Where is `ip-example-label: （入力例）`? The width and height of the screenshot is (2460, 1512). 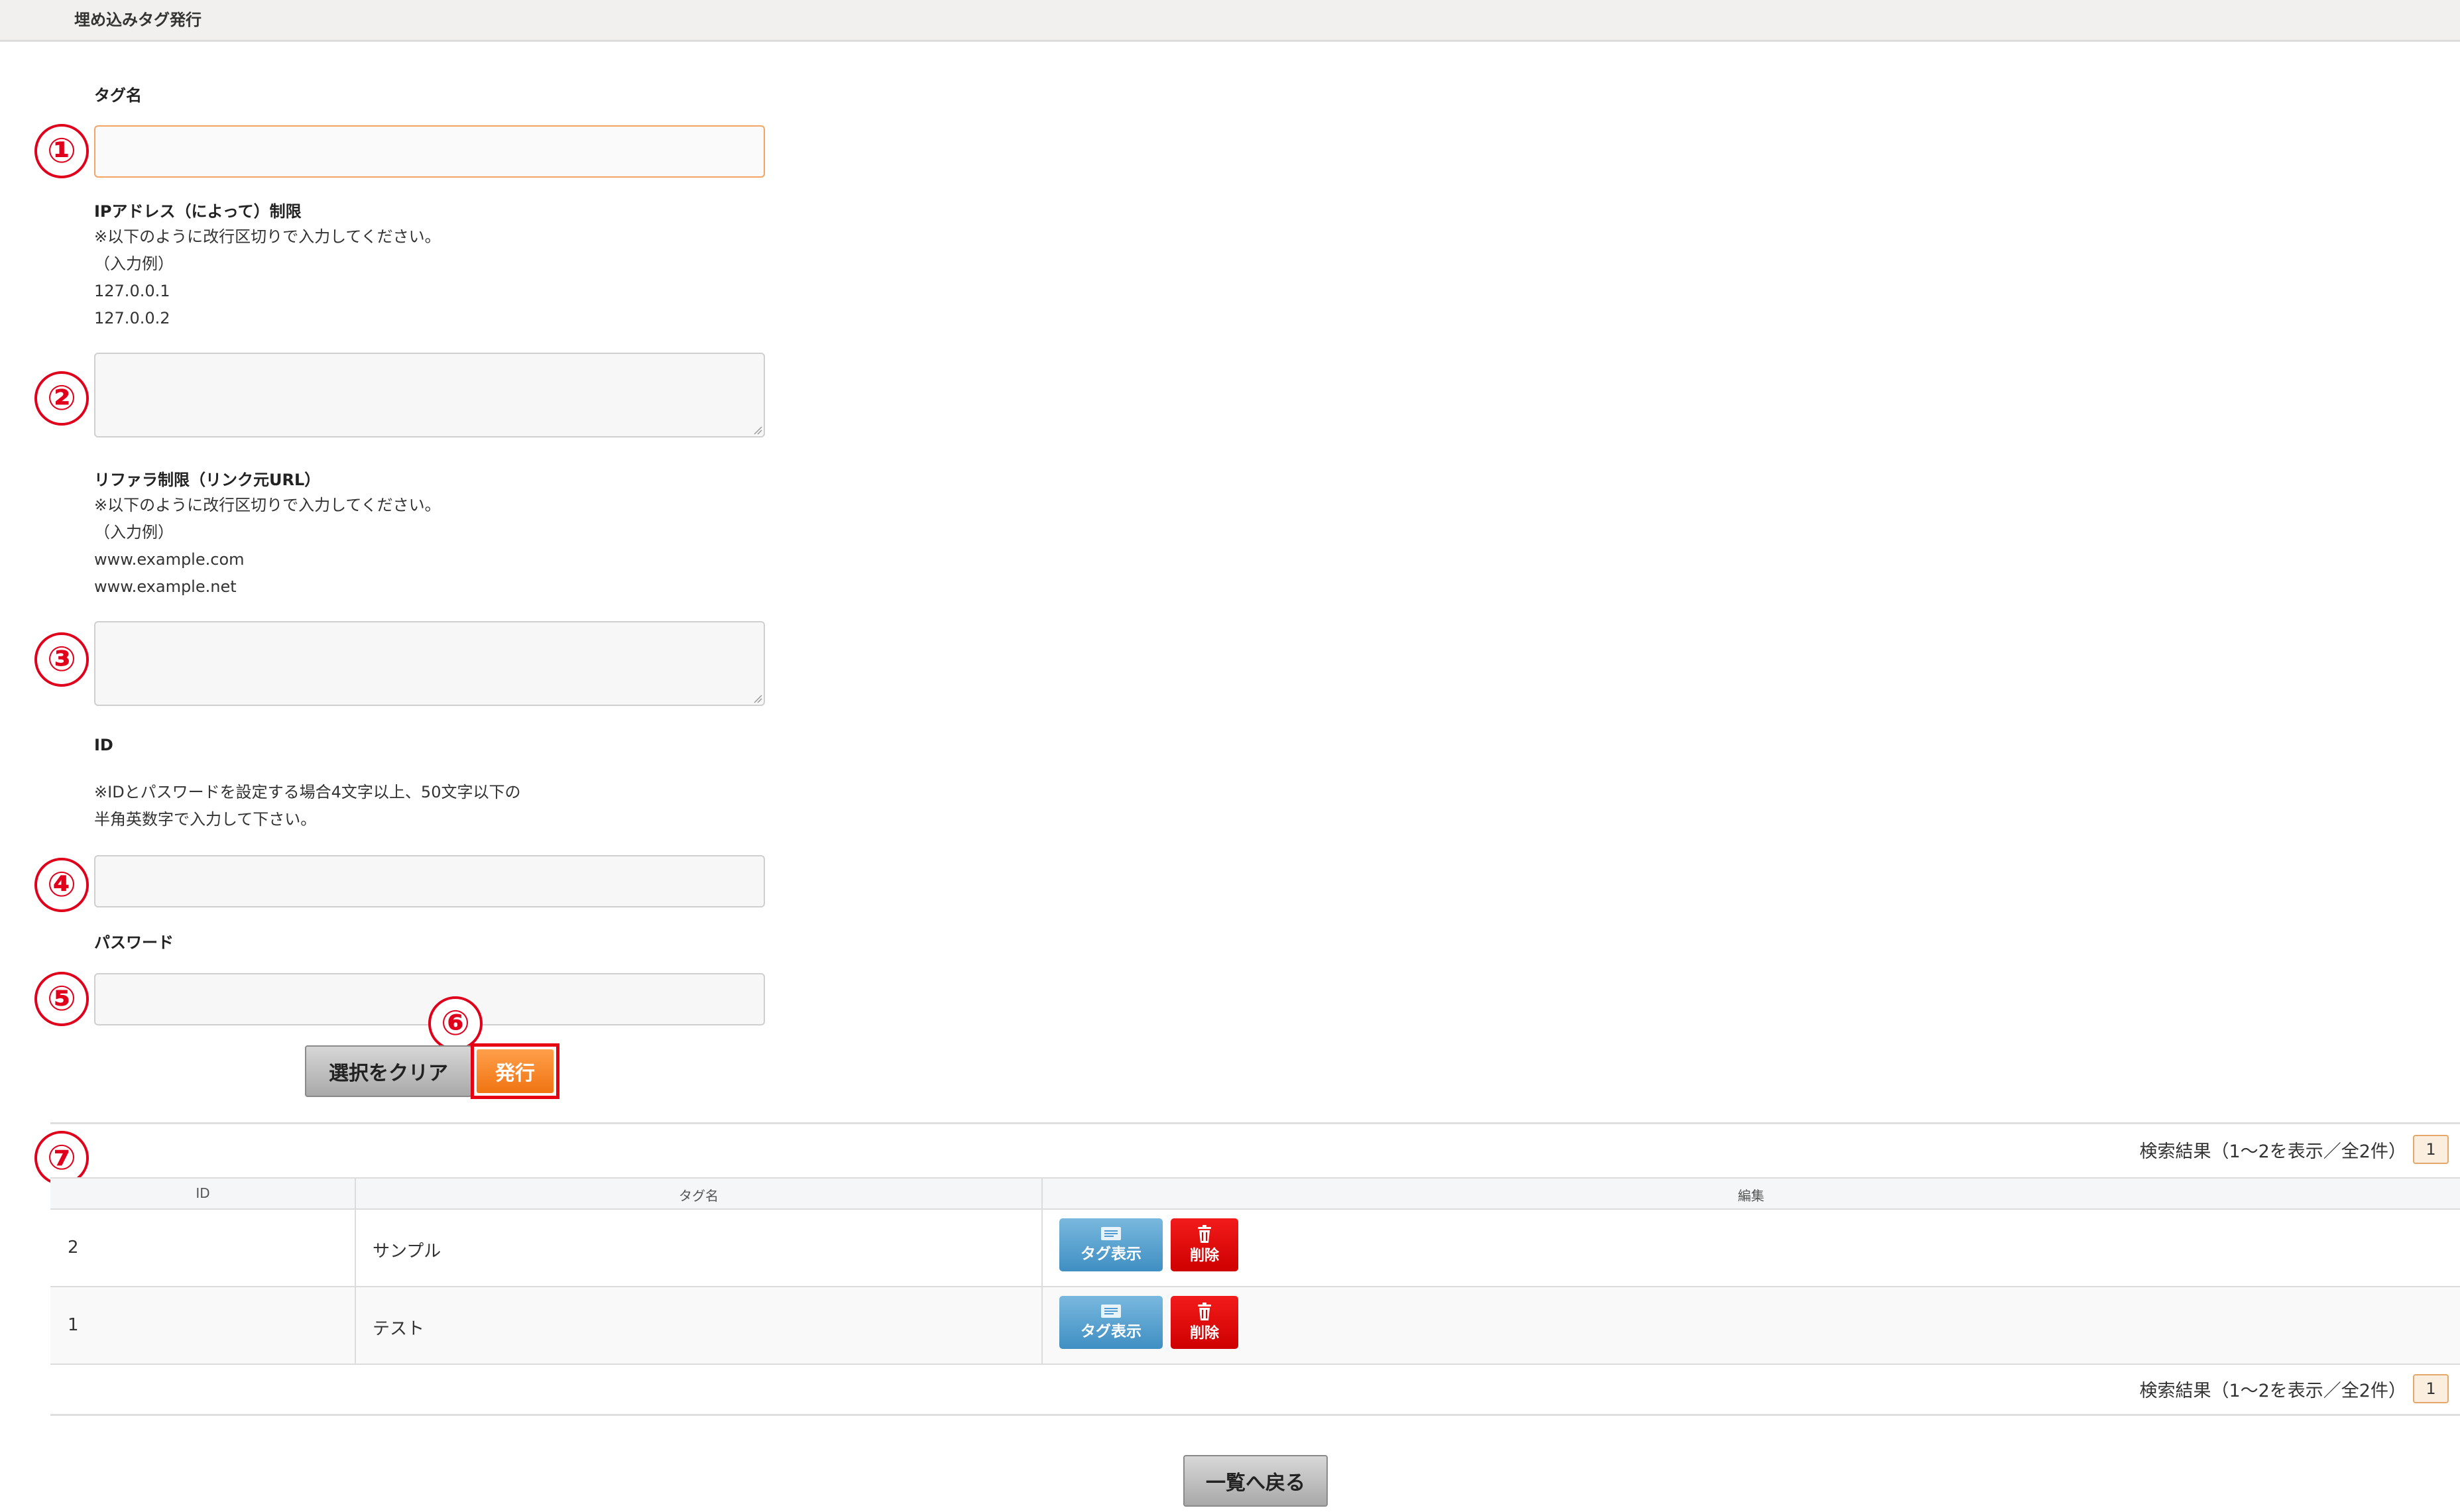
ip-example-label: （入力例） is located at coordinates (134, 264).